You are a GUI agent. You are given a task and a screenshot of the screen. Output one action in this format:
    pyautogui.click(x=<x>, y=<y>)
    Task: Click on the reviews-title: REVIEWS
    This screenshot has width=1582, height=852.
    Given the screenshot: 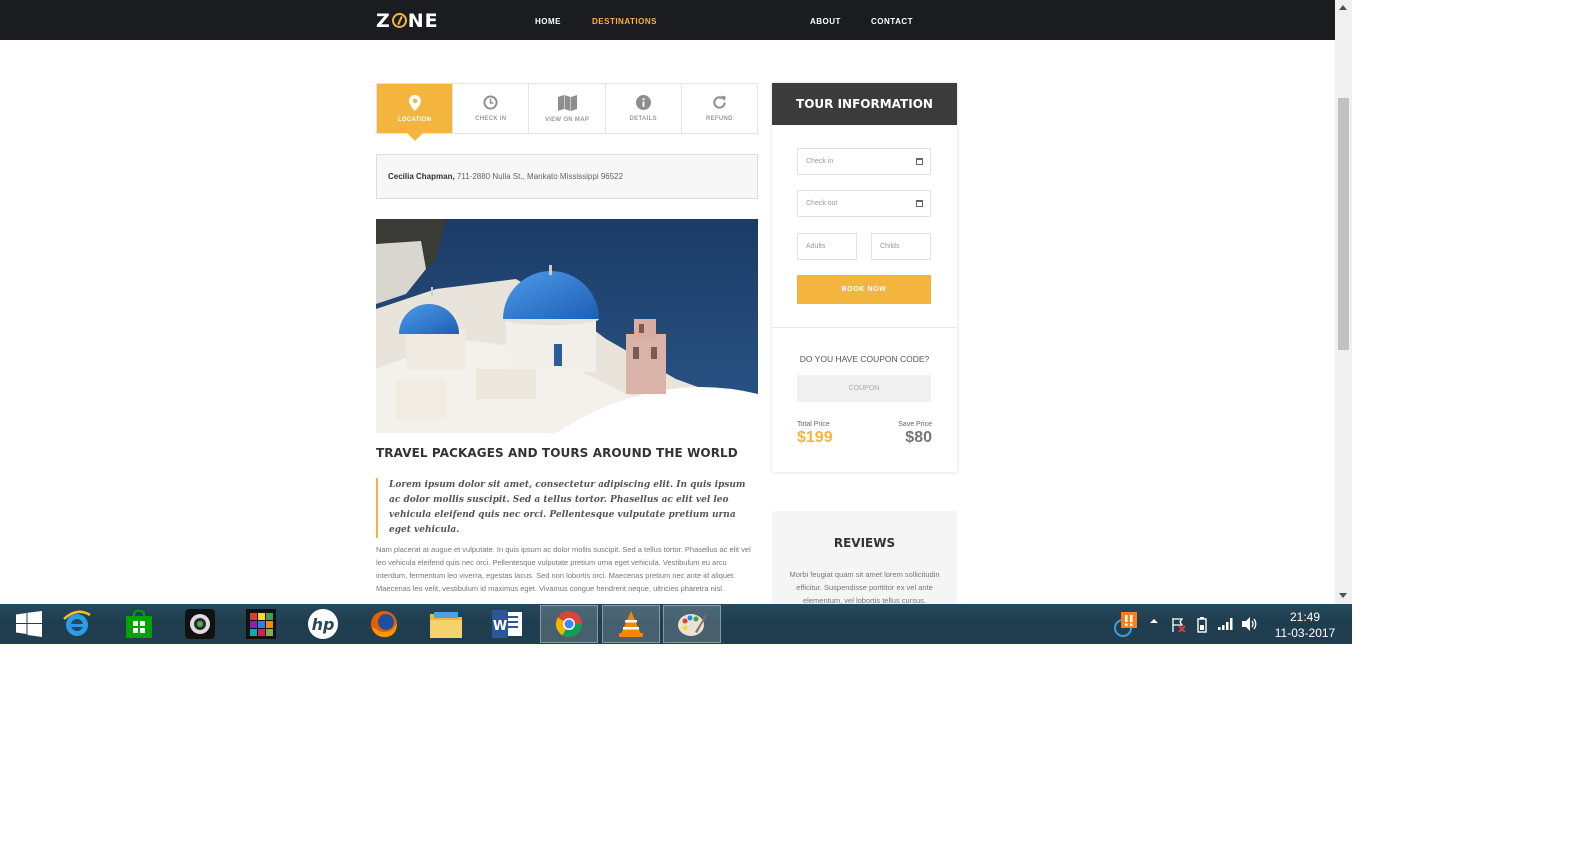 What is the action you would take?
    pyautogui.click(x=864, y=543)
    